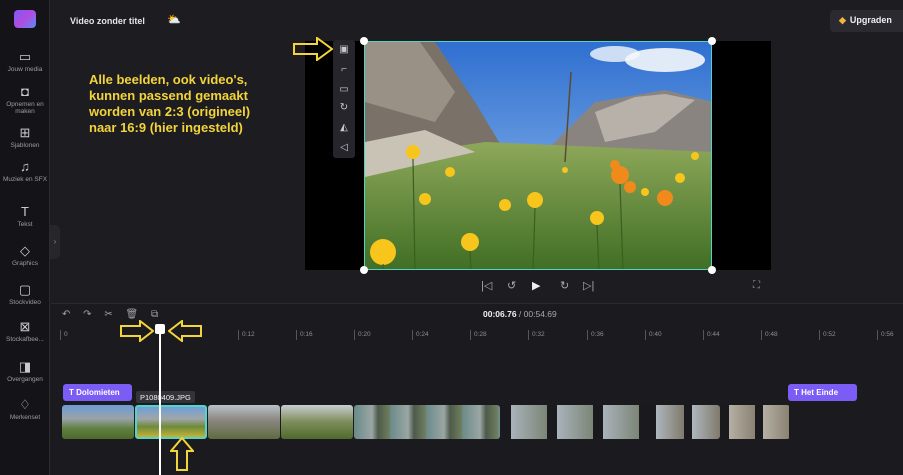 The image size is (903, 475). What do you see at coordinates (511, 285) in the screenshot?
I see `rewind-5s-icon: ↺` at bounding box center [511, 285].